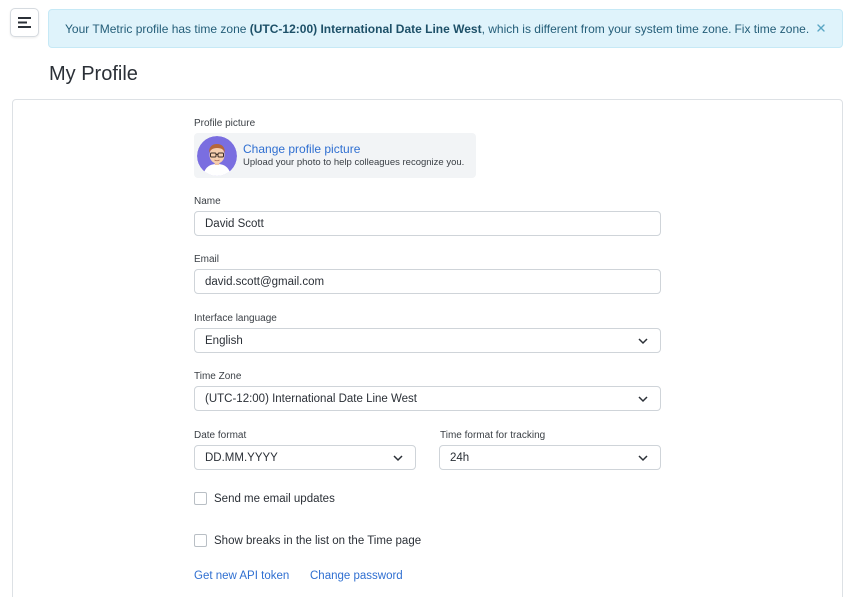 This screenshot has height=597, width=850. I want to click on show-breaks-checkbox, so click(200, 540).